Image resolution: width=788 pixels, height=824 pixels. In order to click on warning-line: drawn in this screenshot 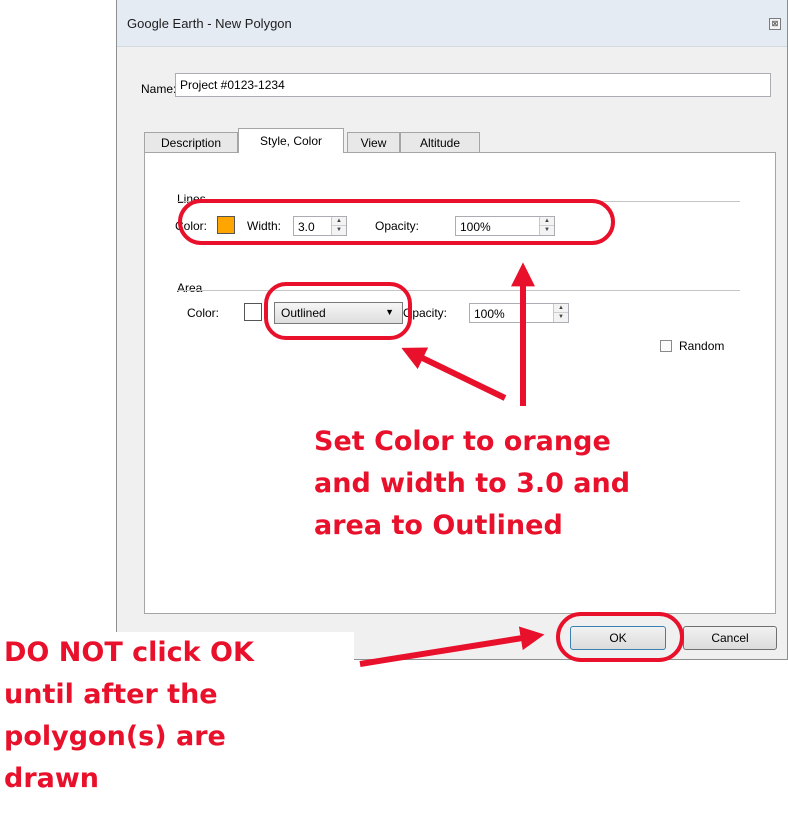, I will do `click(52, 778)`.